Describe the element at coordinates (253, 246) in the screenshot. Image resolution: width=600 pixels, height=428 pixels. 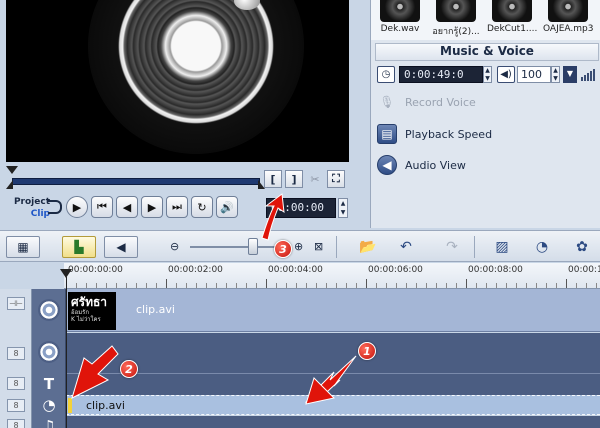
I see `zoom-slider-thumb` at that location.